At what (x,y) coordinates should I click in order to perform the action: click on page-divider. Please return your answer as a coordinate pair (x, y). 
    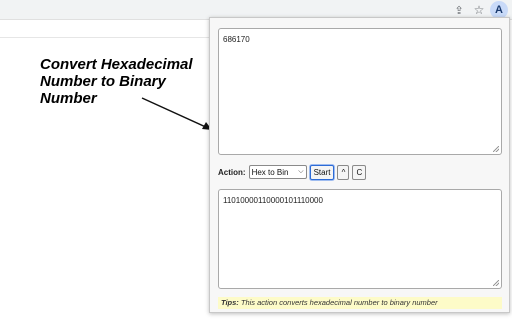
    Looking at the image, I should click on (105, 37).